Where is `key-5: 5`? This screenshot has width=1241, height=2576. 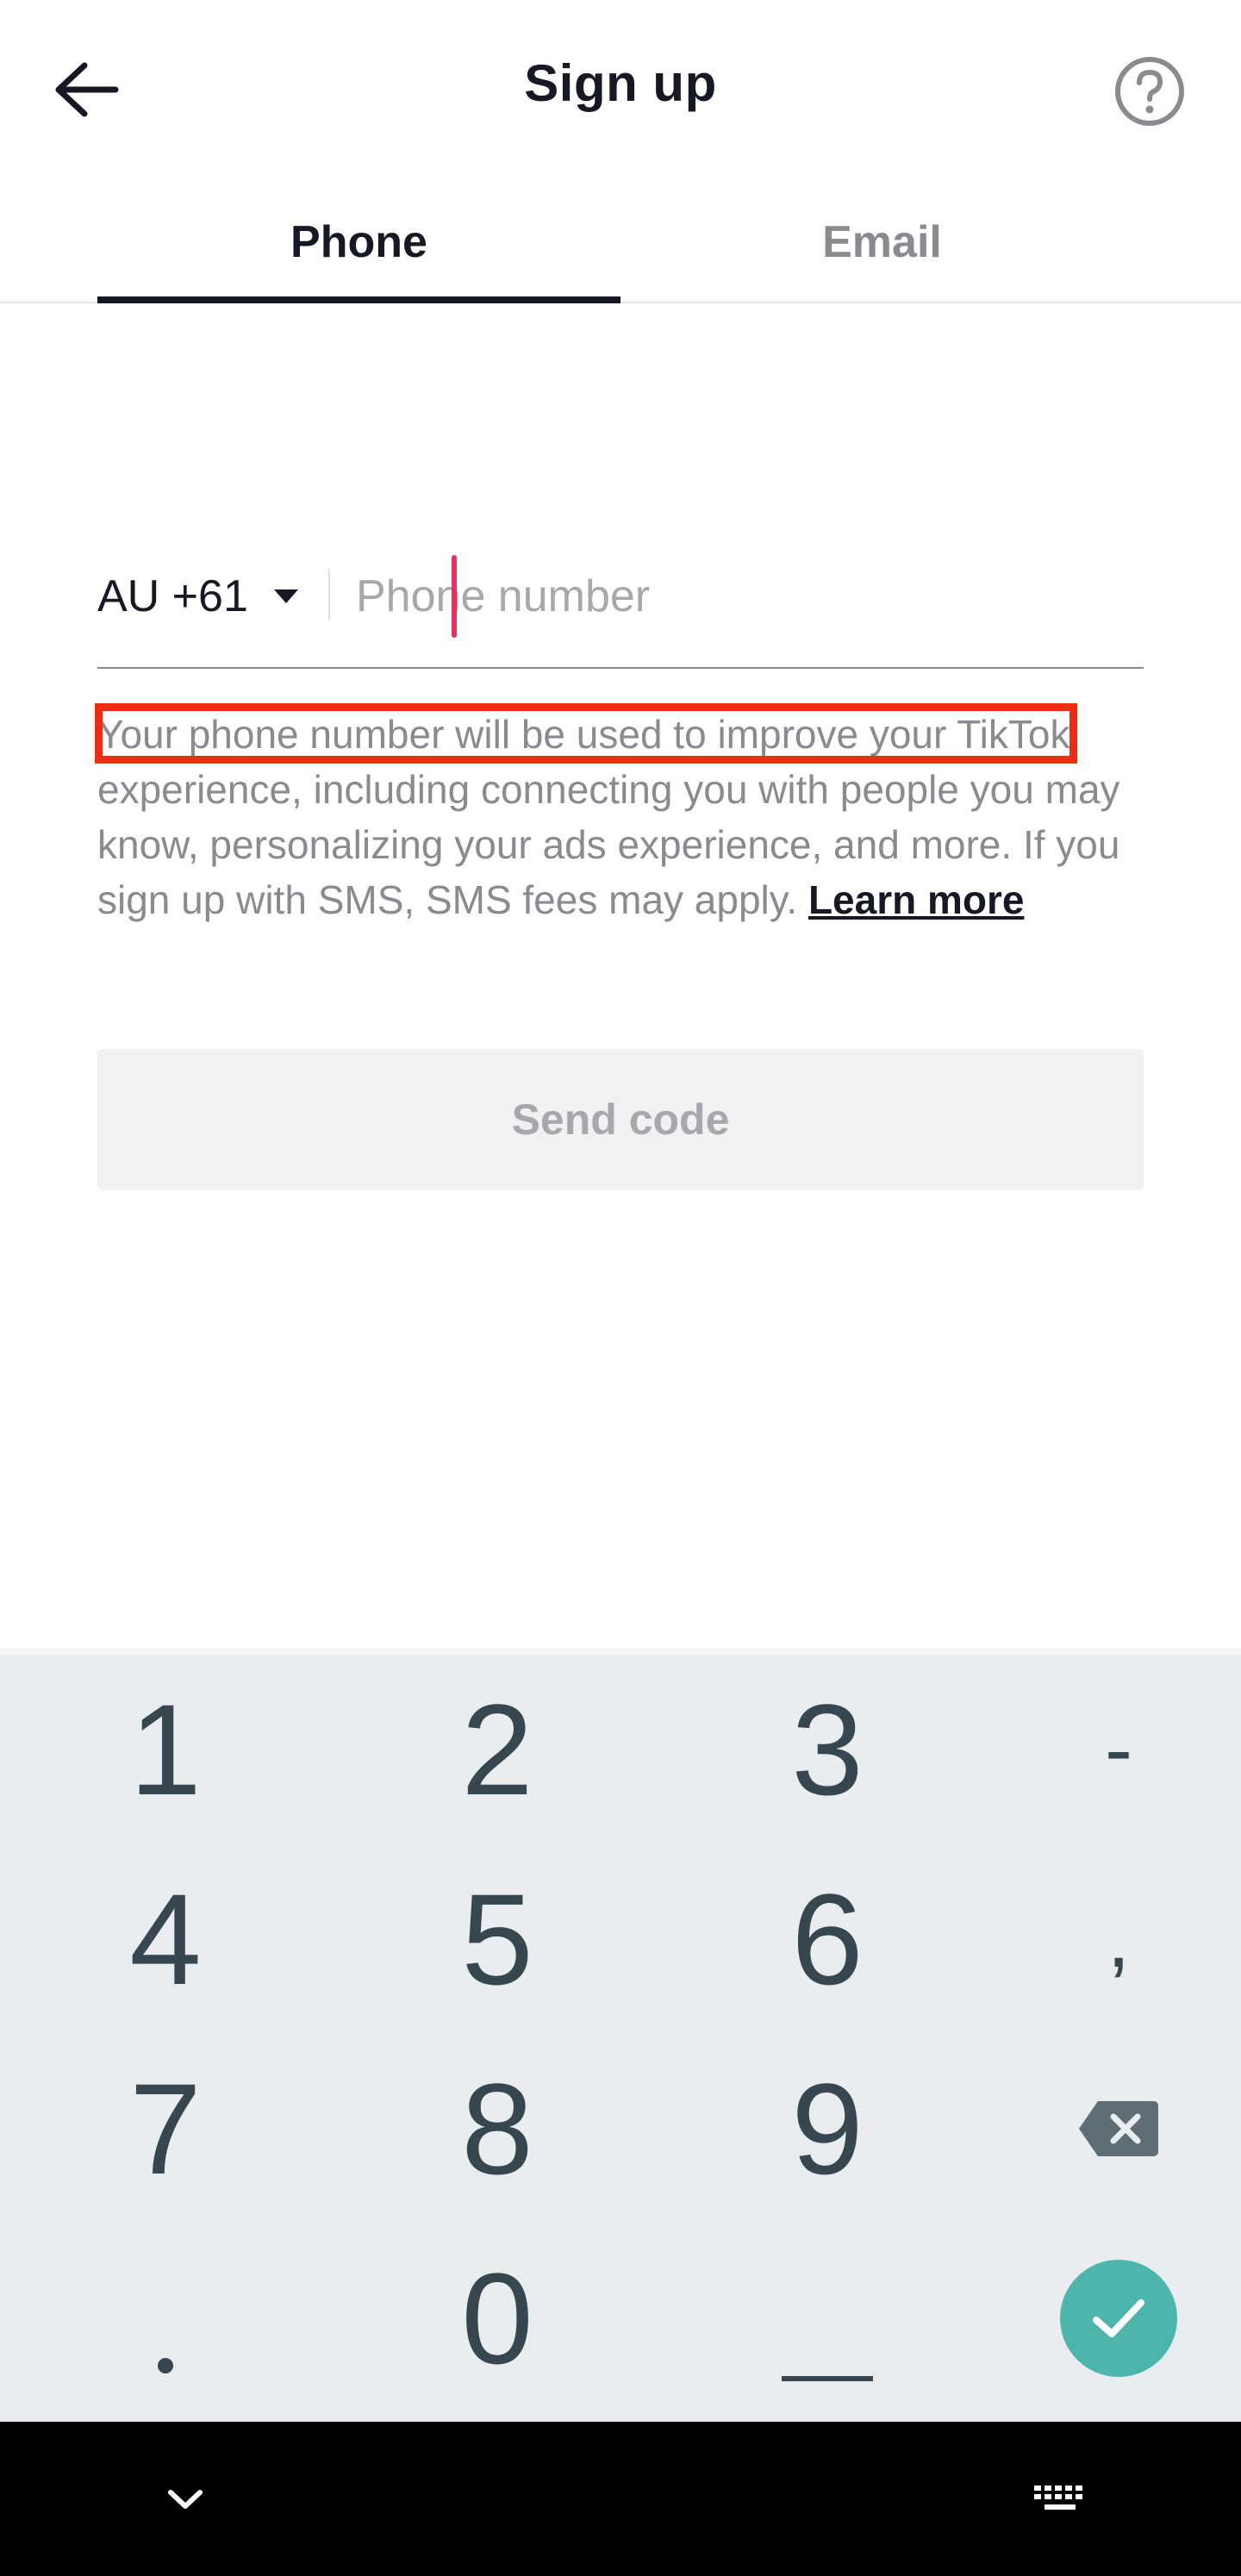 key-5: 5 is located at coordinates (497, 1939).